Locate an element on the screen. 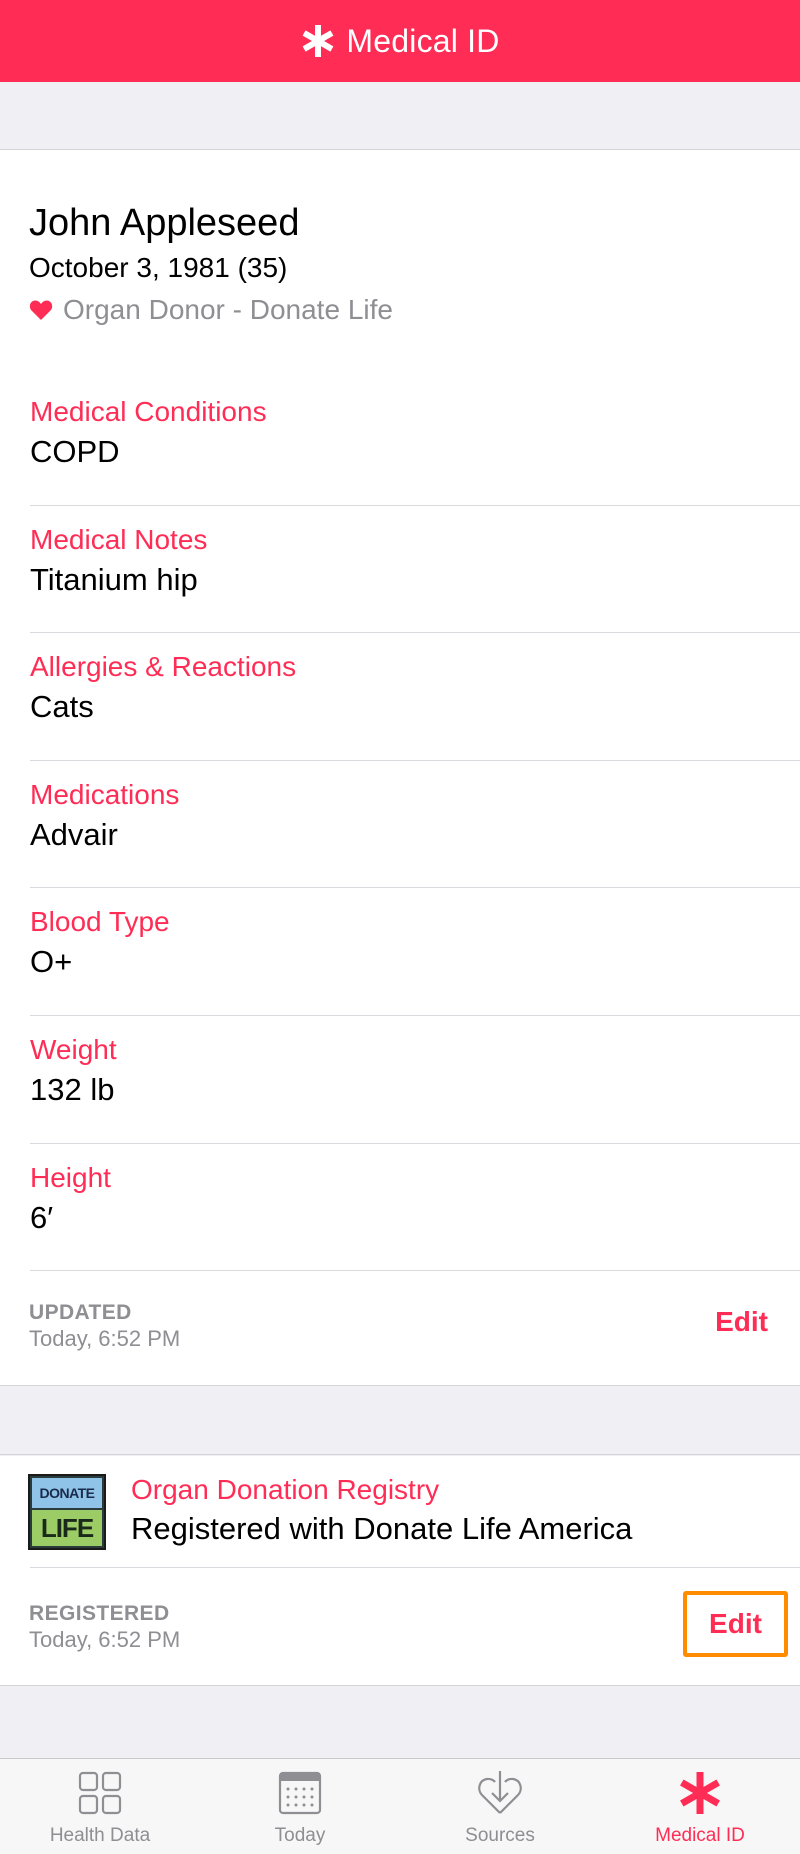 Image resolution: width=800 pixels, height=1854 pixels. field-medical-conditions: Medical Conditions COPD is located at coordinates (415, 442).